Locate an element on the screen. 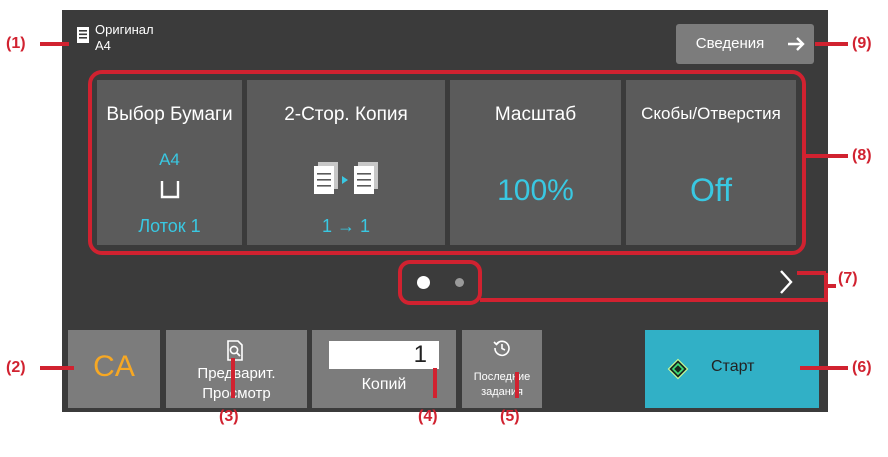 The image size is (888, 457). callout-2: (2) is located at coordinates (16, 367).